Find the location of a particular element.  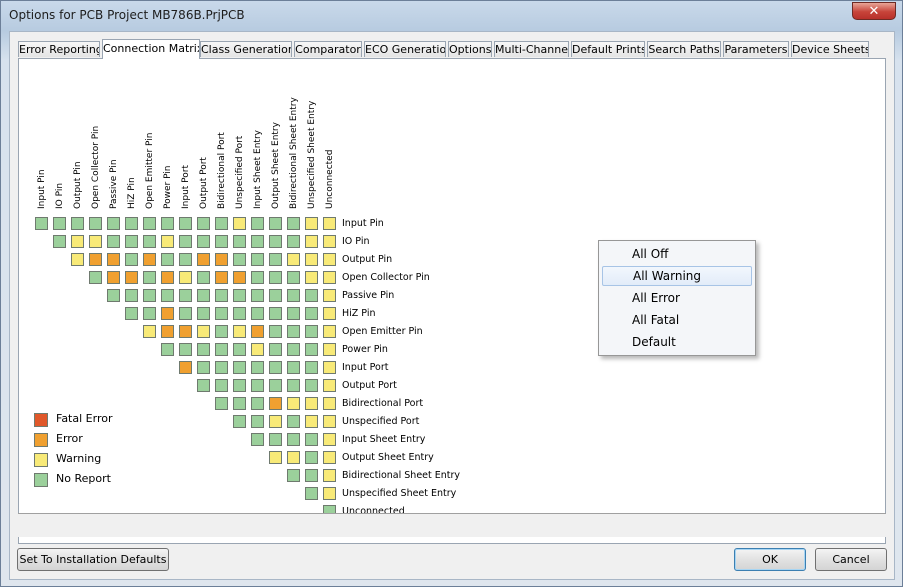

tab-eco-generation: ECO Generation is located at coordinates (405, 49).